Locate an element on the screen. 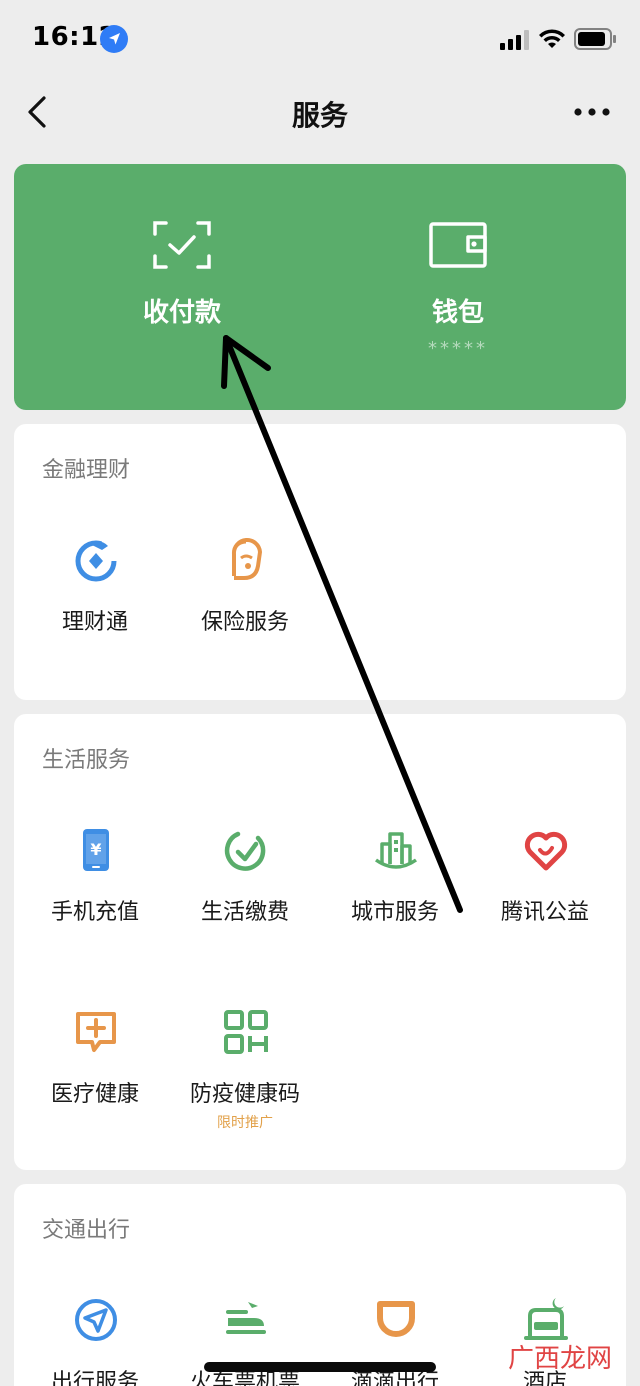  train-ticket-icon is located at coordinates (246, 1318).